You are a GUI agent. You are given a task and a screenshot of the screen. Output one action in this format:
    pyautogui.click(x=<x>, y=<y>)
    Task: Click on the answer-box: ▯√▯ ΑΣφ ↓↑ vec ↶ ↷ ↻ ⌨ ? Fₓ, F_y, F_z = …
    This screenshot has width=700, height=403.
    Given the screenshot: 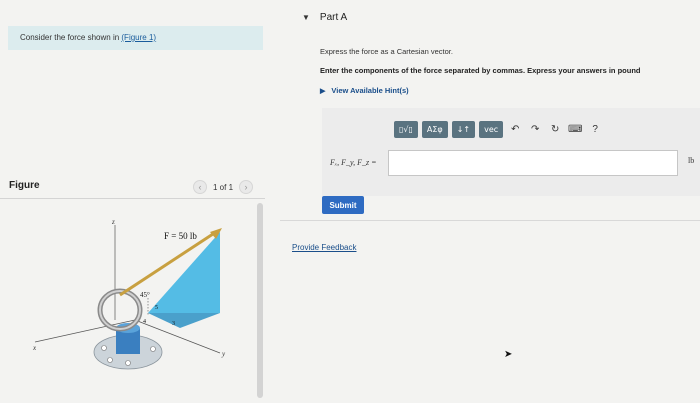 What is the action you would take?
    pyautogui.click(x=511, y=152)
    